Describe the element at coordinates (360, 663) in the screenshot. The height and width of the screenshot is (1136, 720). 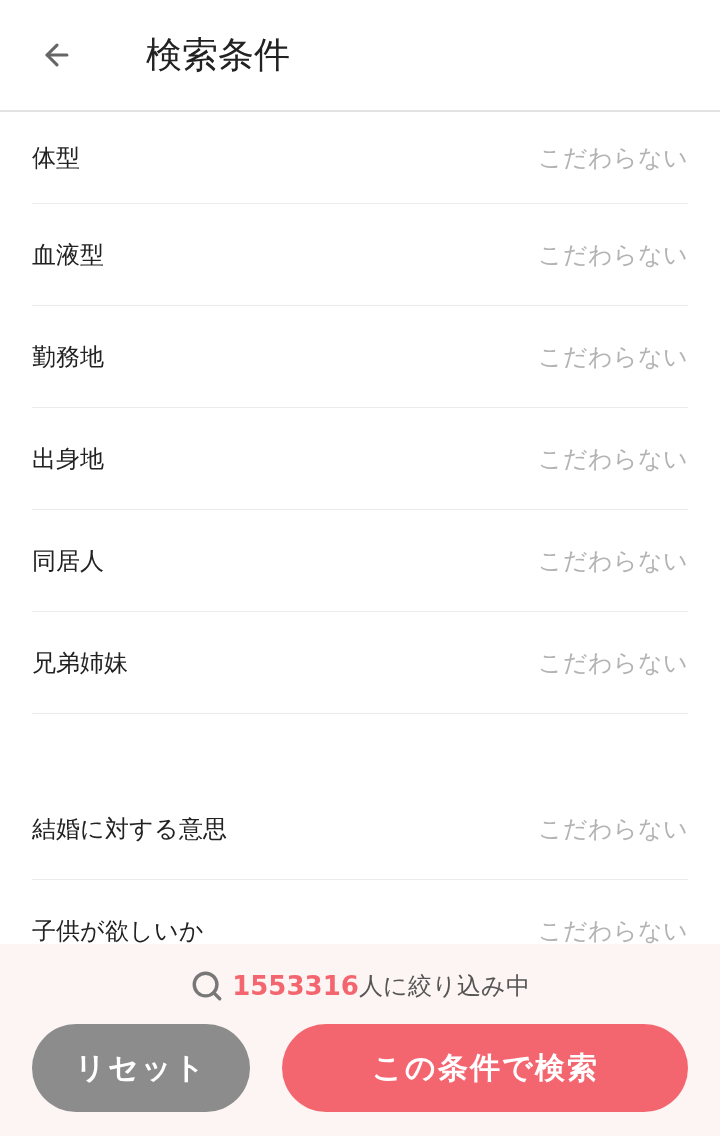
I see `condition-row: 兄弟姉妹 こだわらない` at that location.